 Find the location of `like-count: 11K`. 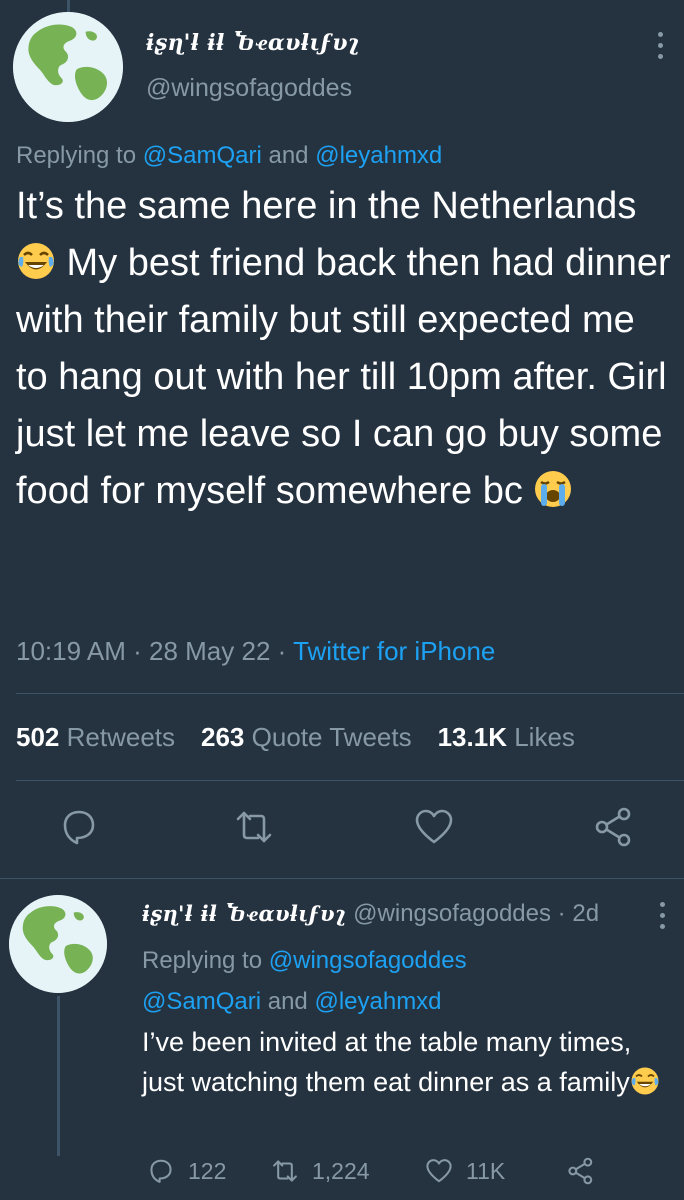

like-count: 11K is located at coordinates (486, 1170).